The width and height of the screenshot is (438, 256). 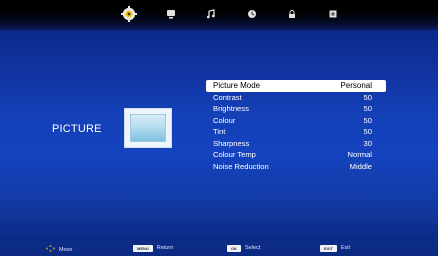 I want to click on menu-item-tint: Tint 50, so click(x=296, y=132).